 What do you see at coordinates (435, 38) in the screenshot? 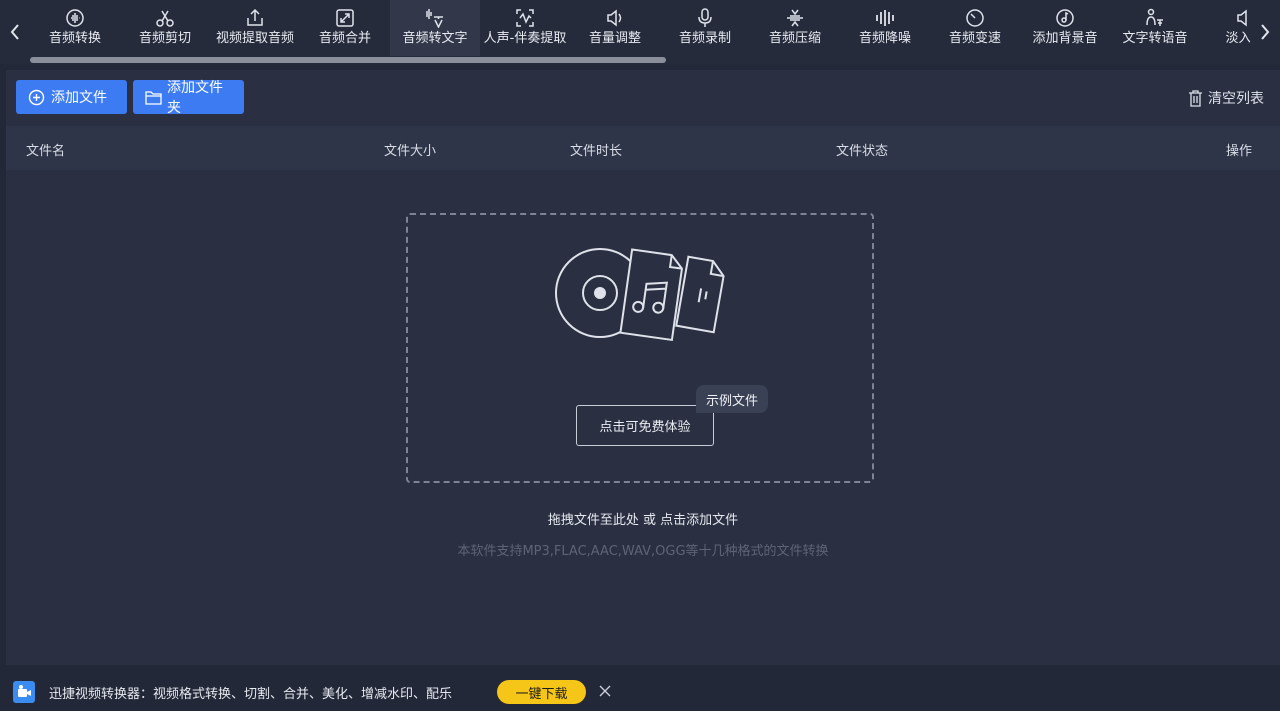
I see `tool-label: 音频转文字` at bounding box center [435, 38].